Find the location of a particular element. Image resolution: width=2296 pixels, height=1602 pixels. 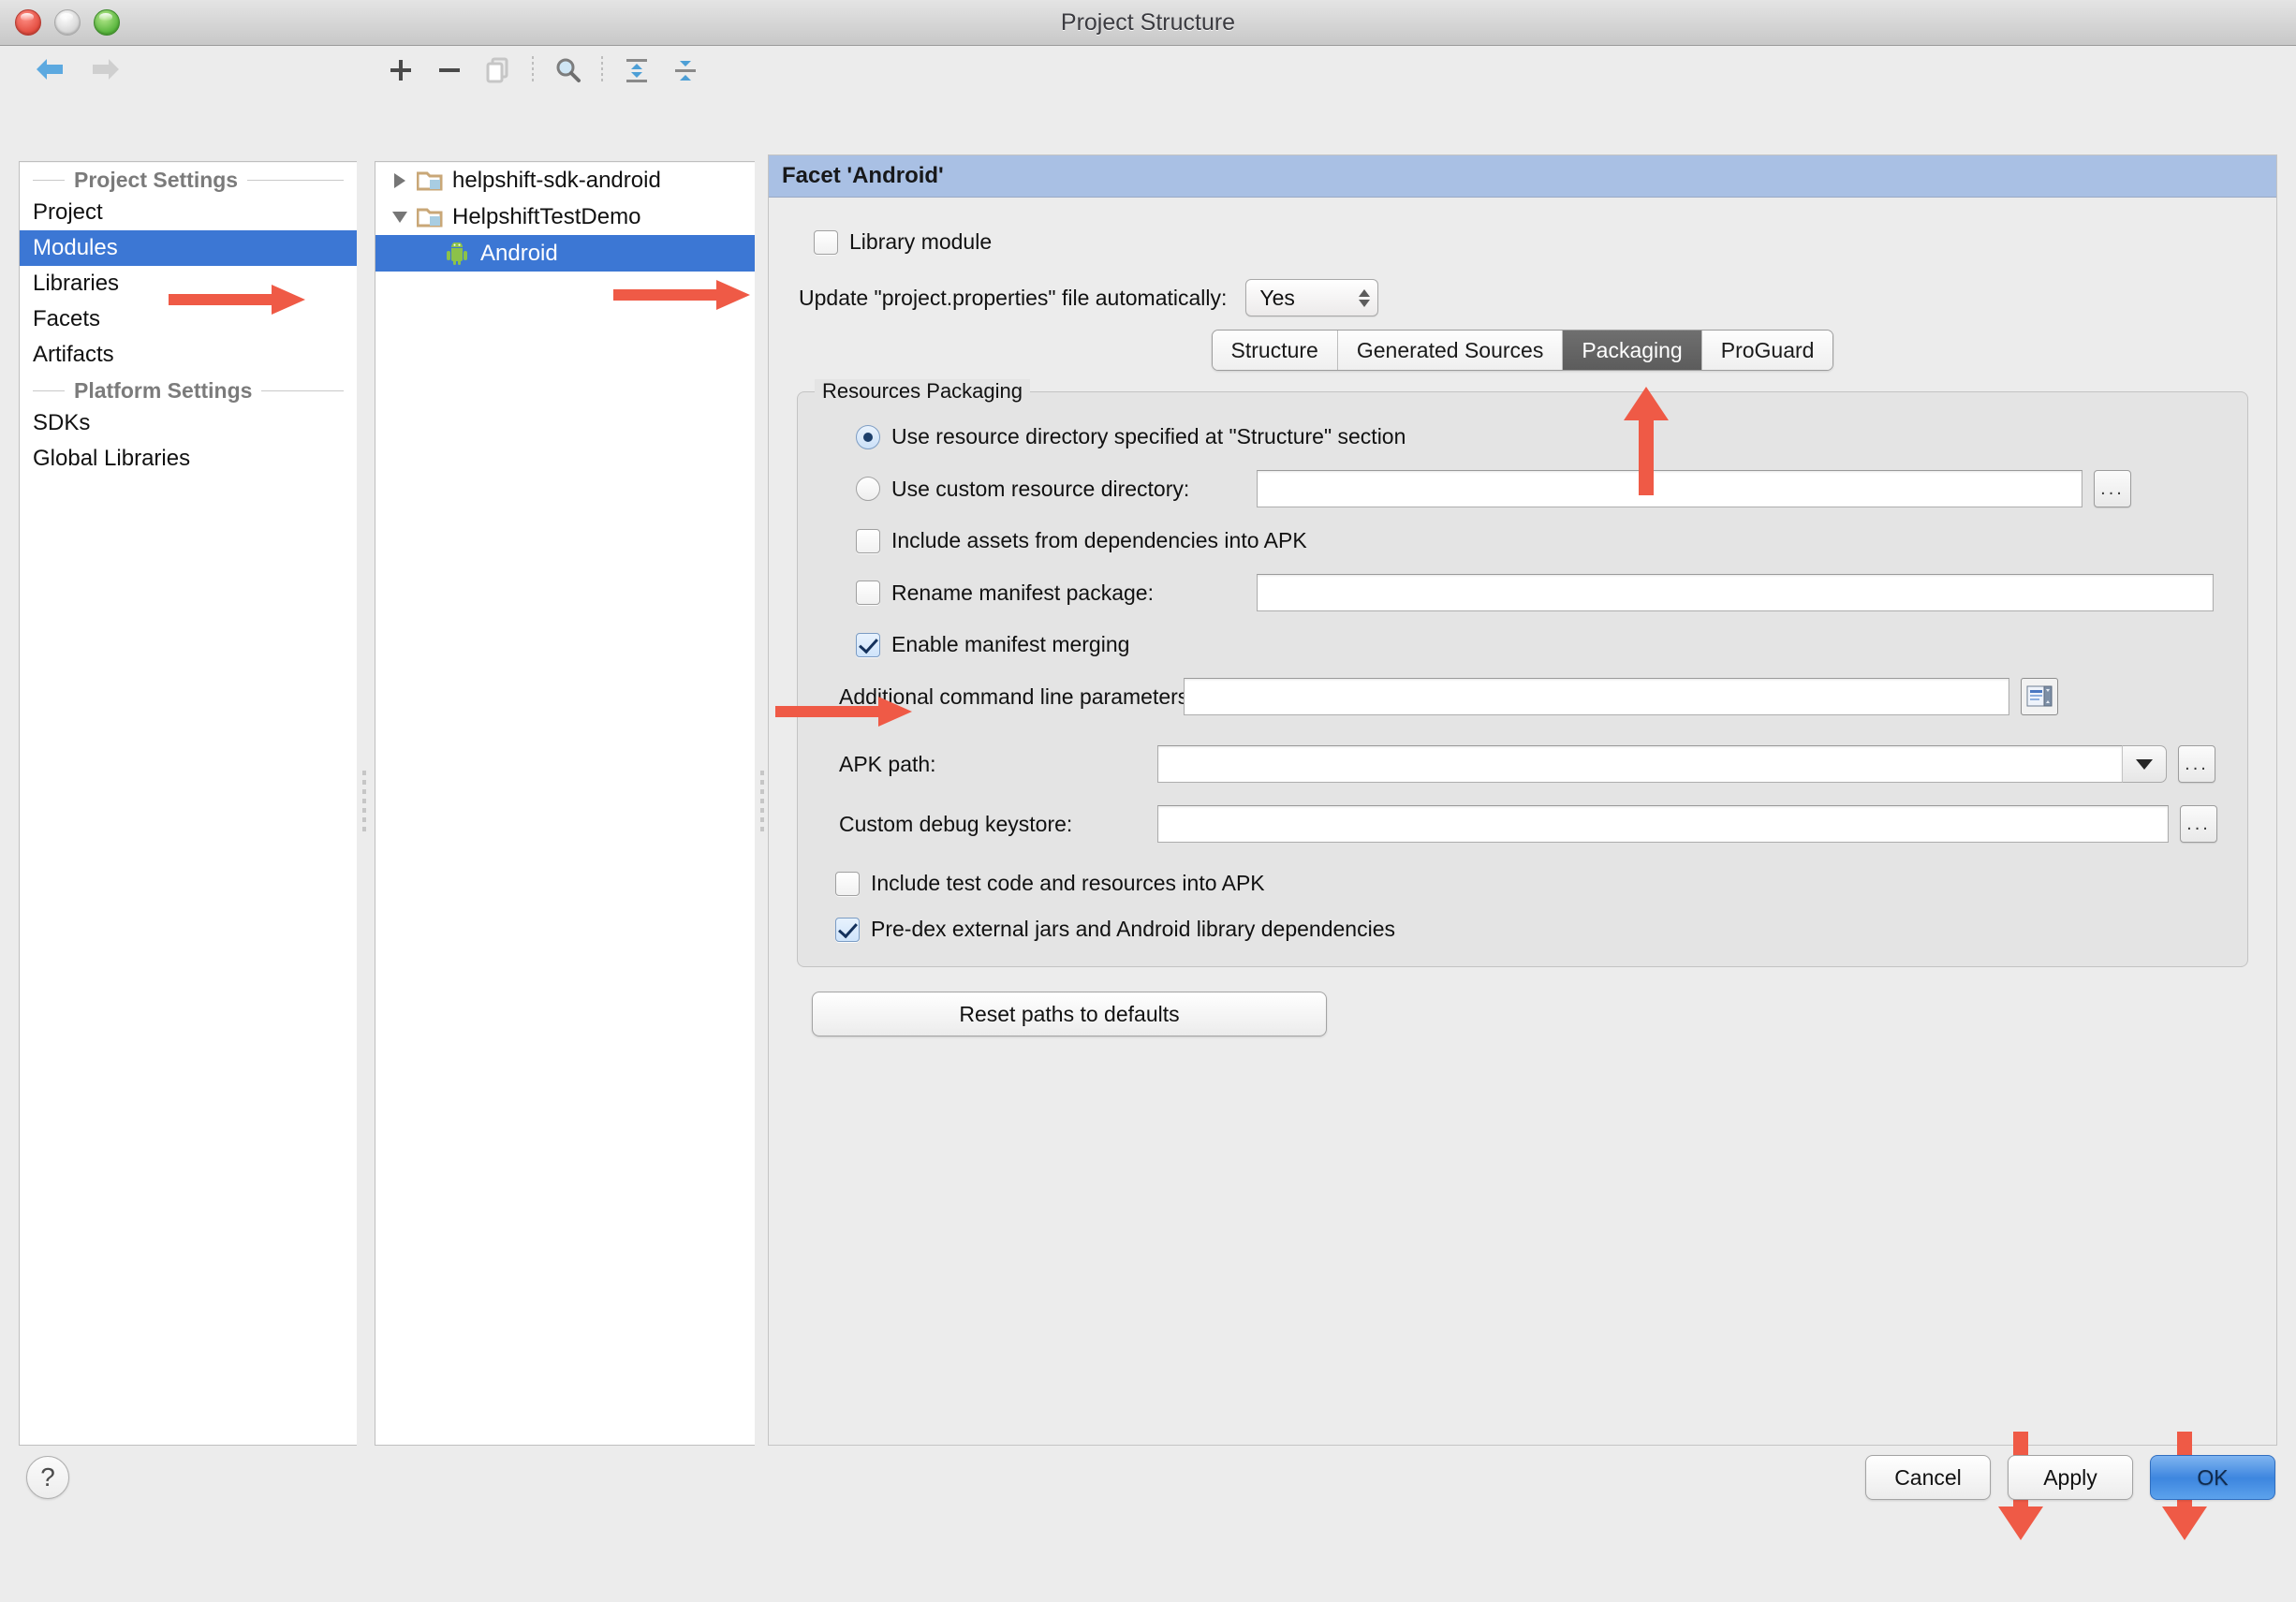

plus-icon is located at coordinates (400, 70).